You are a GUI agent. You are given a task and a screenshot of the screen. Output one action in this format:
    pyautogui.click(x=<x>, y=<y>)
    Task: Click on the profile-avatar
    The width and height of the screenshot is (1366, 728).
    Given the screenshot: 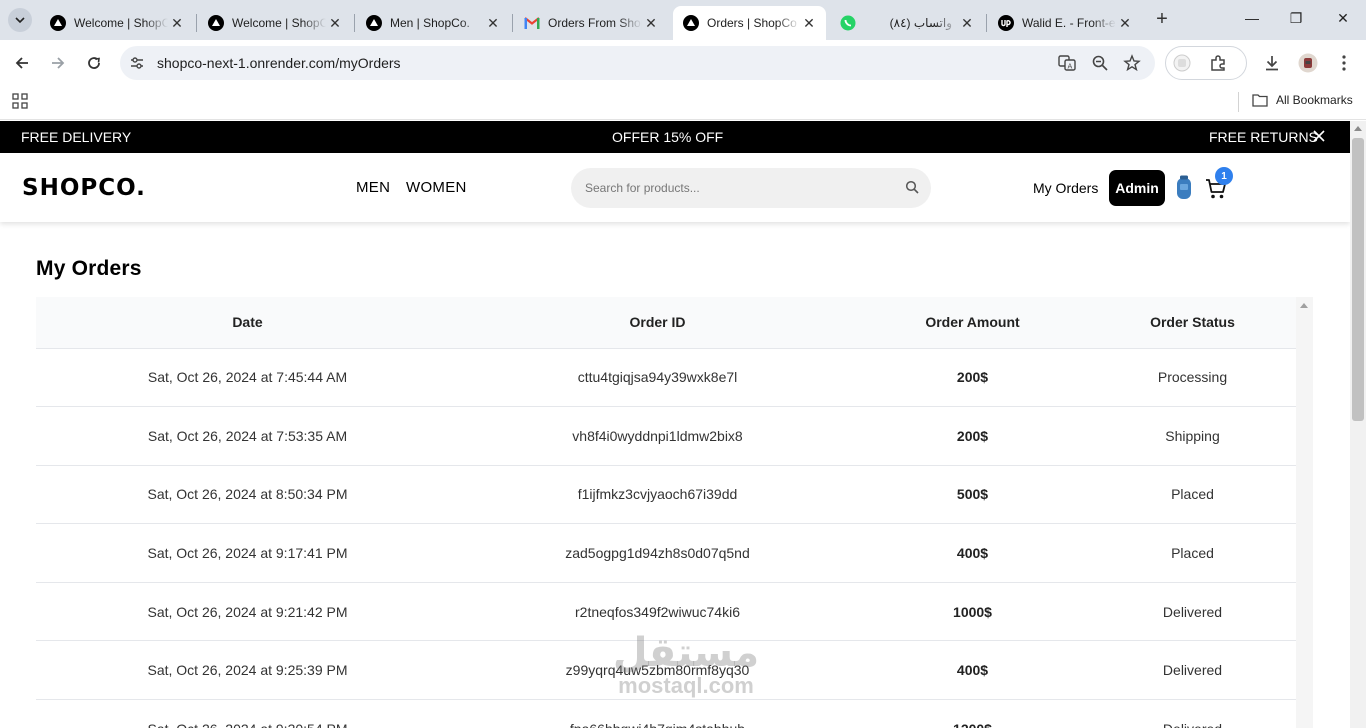 What is the action you would take?
    pyautogui.click(x=1308, y=63)
    